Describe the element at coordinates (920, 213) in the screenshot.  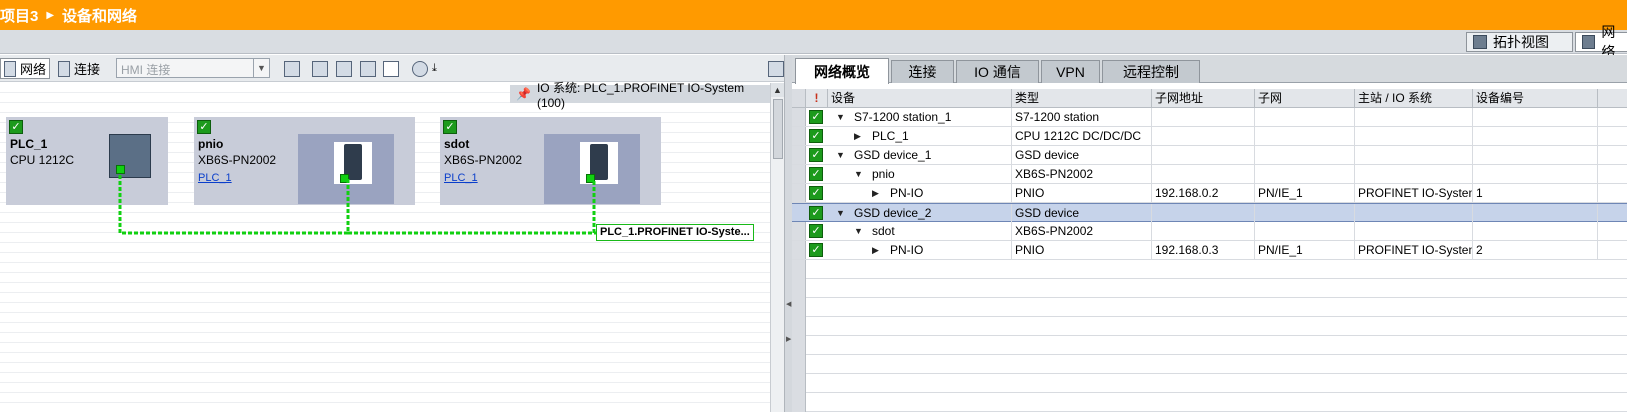
I see `table-cell-device: ▼ GSD device_2` at that location.